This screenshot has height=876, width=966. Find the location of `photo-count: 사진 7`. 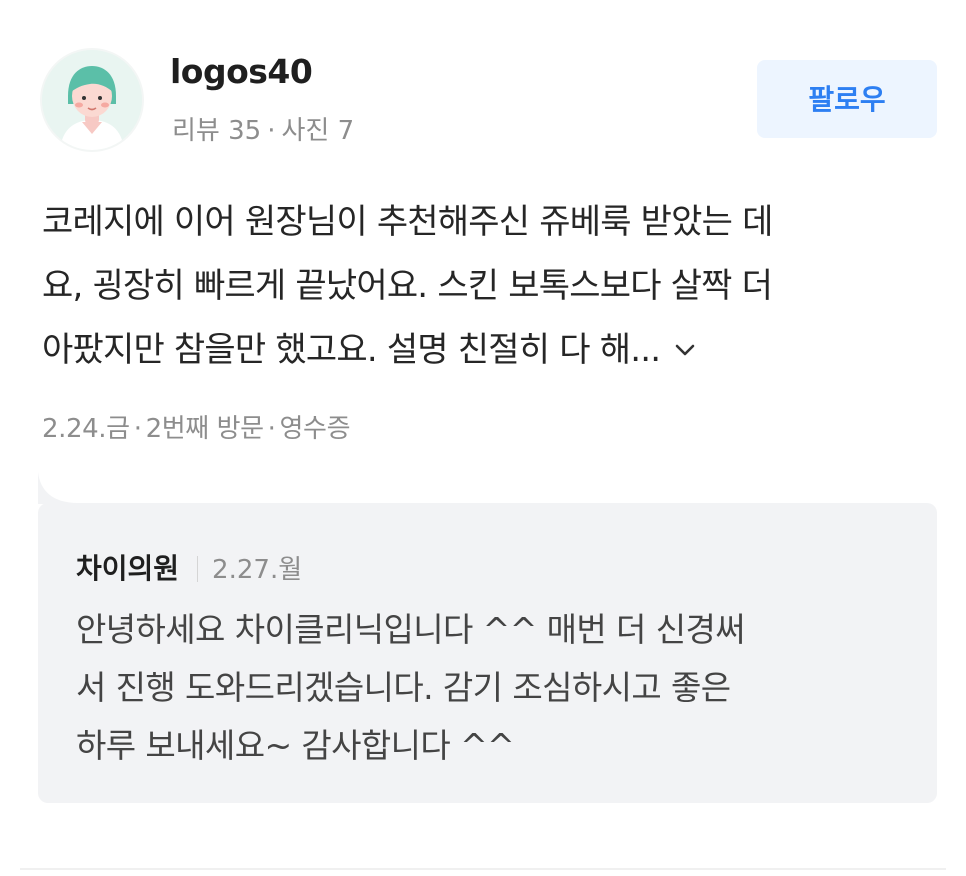

photo-count: 사진 7 is located at coordinates (318, 131).